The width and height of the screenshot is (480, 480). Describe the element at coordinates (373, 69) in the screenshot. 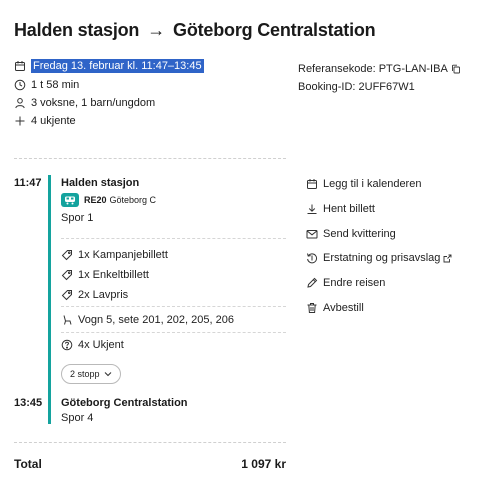

I see `reference-code-text: Referansekode: PTG-LAN-IBA` at that location.